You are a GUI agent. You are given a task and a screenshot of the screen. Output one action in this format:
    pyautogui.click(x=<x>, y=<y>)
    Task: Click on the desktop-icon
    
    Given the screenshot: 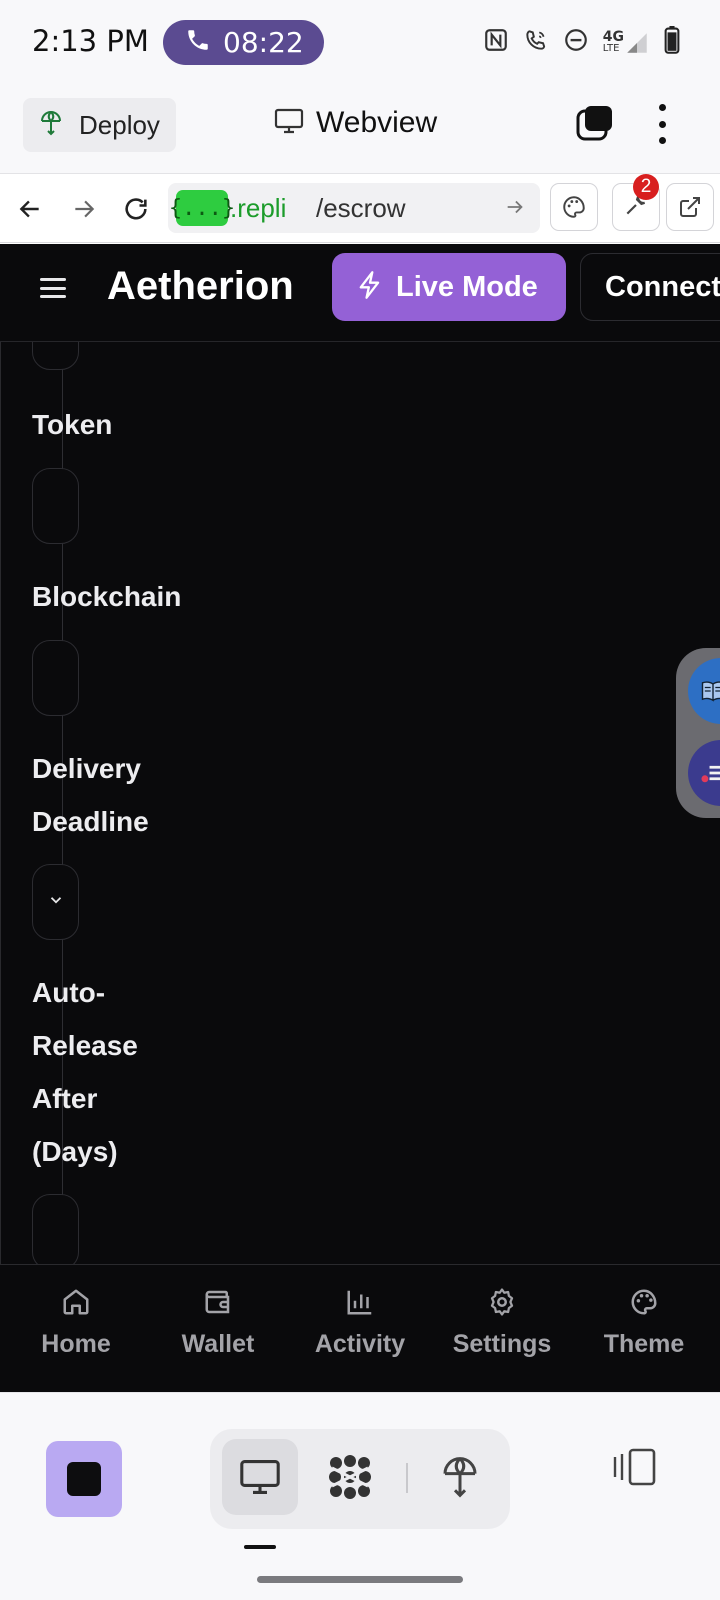 What is the action you would take?
    pyautogui.click(x=260, y=1477)
    